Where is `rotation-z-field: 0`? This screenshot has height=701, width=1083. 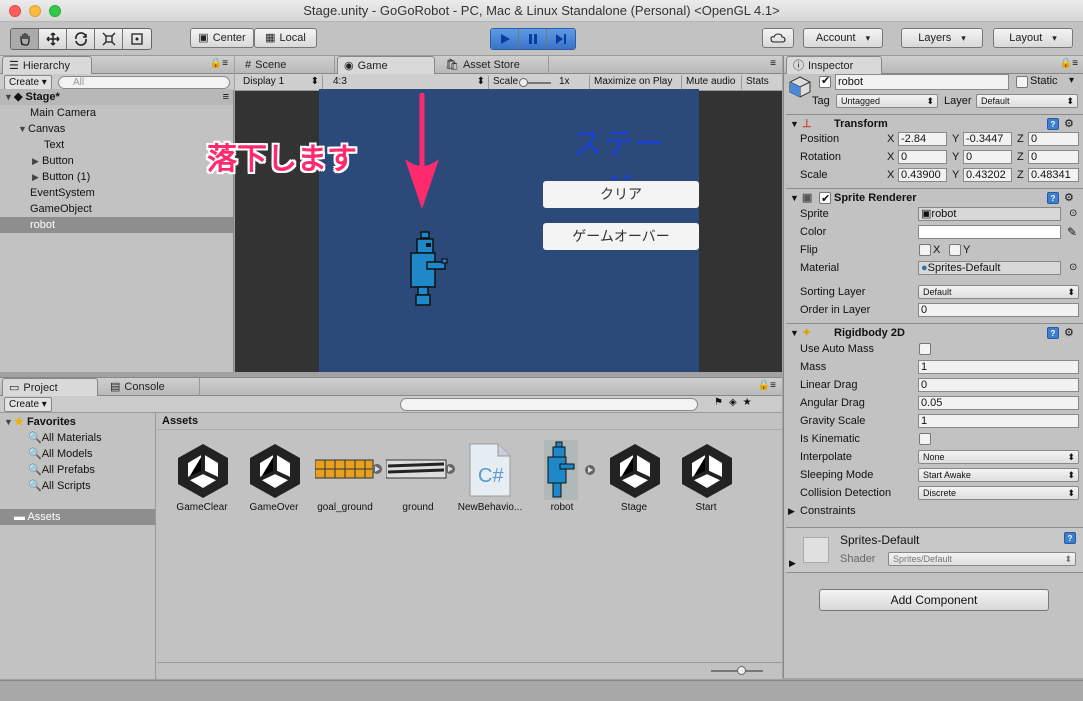
rotation-z-field: 0 is located at coordinates (1053, 157).